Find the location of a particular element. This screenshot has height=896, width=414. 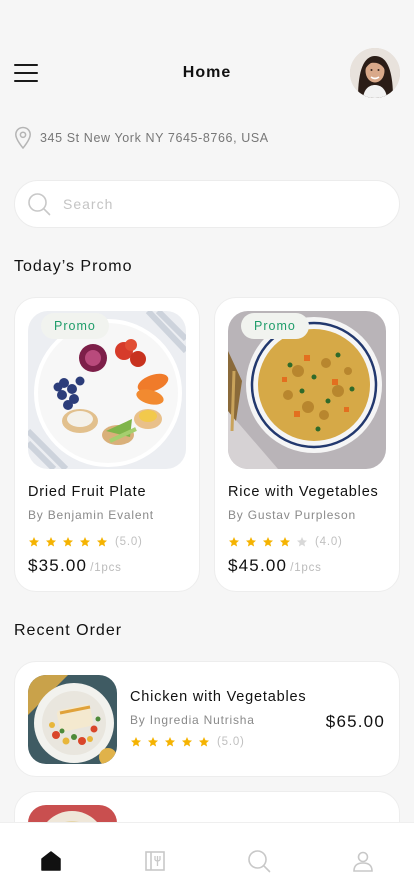

order-item-author: By Ingredia Nutrisha is located at coordinates (192, 720).